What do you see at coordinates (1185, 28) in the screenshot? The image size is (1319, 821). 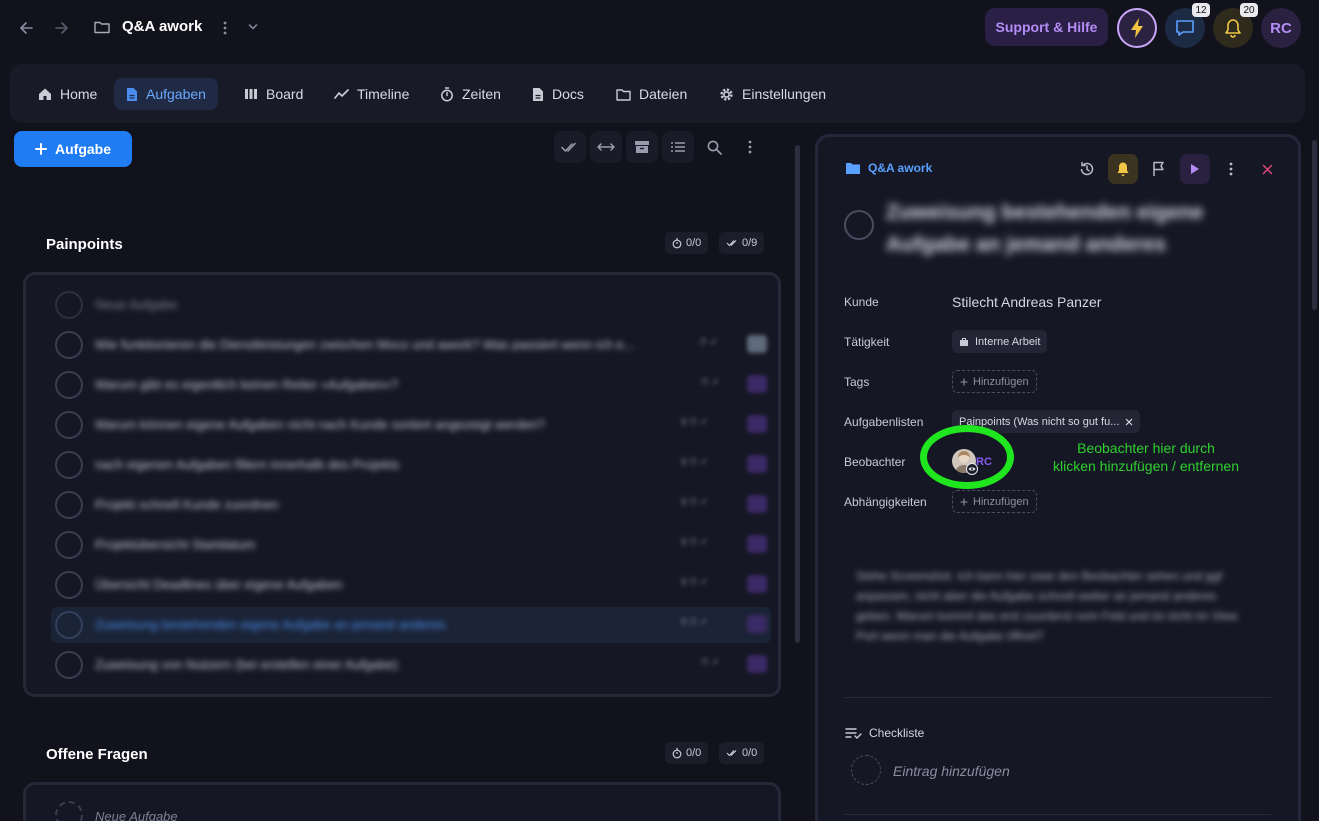 I see `chat-icon` at bounding box center [1185, 28].